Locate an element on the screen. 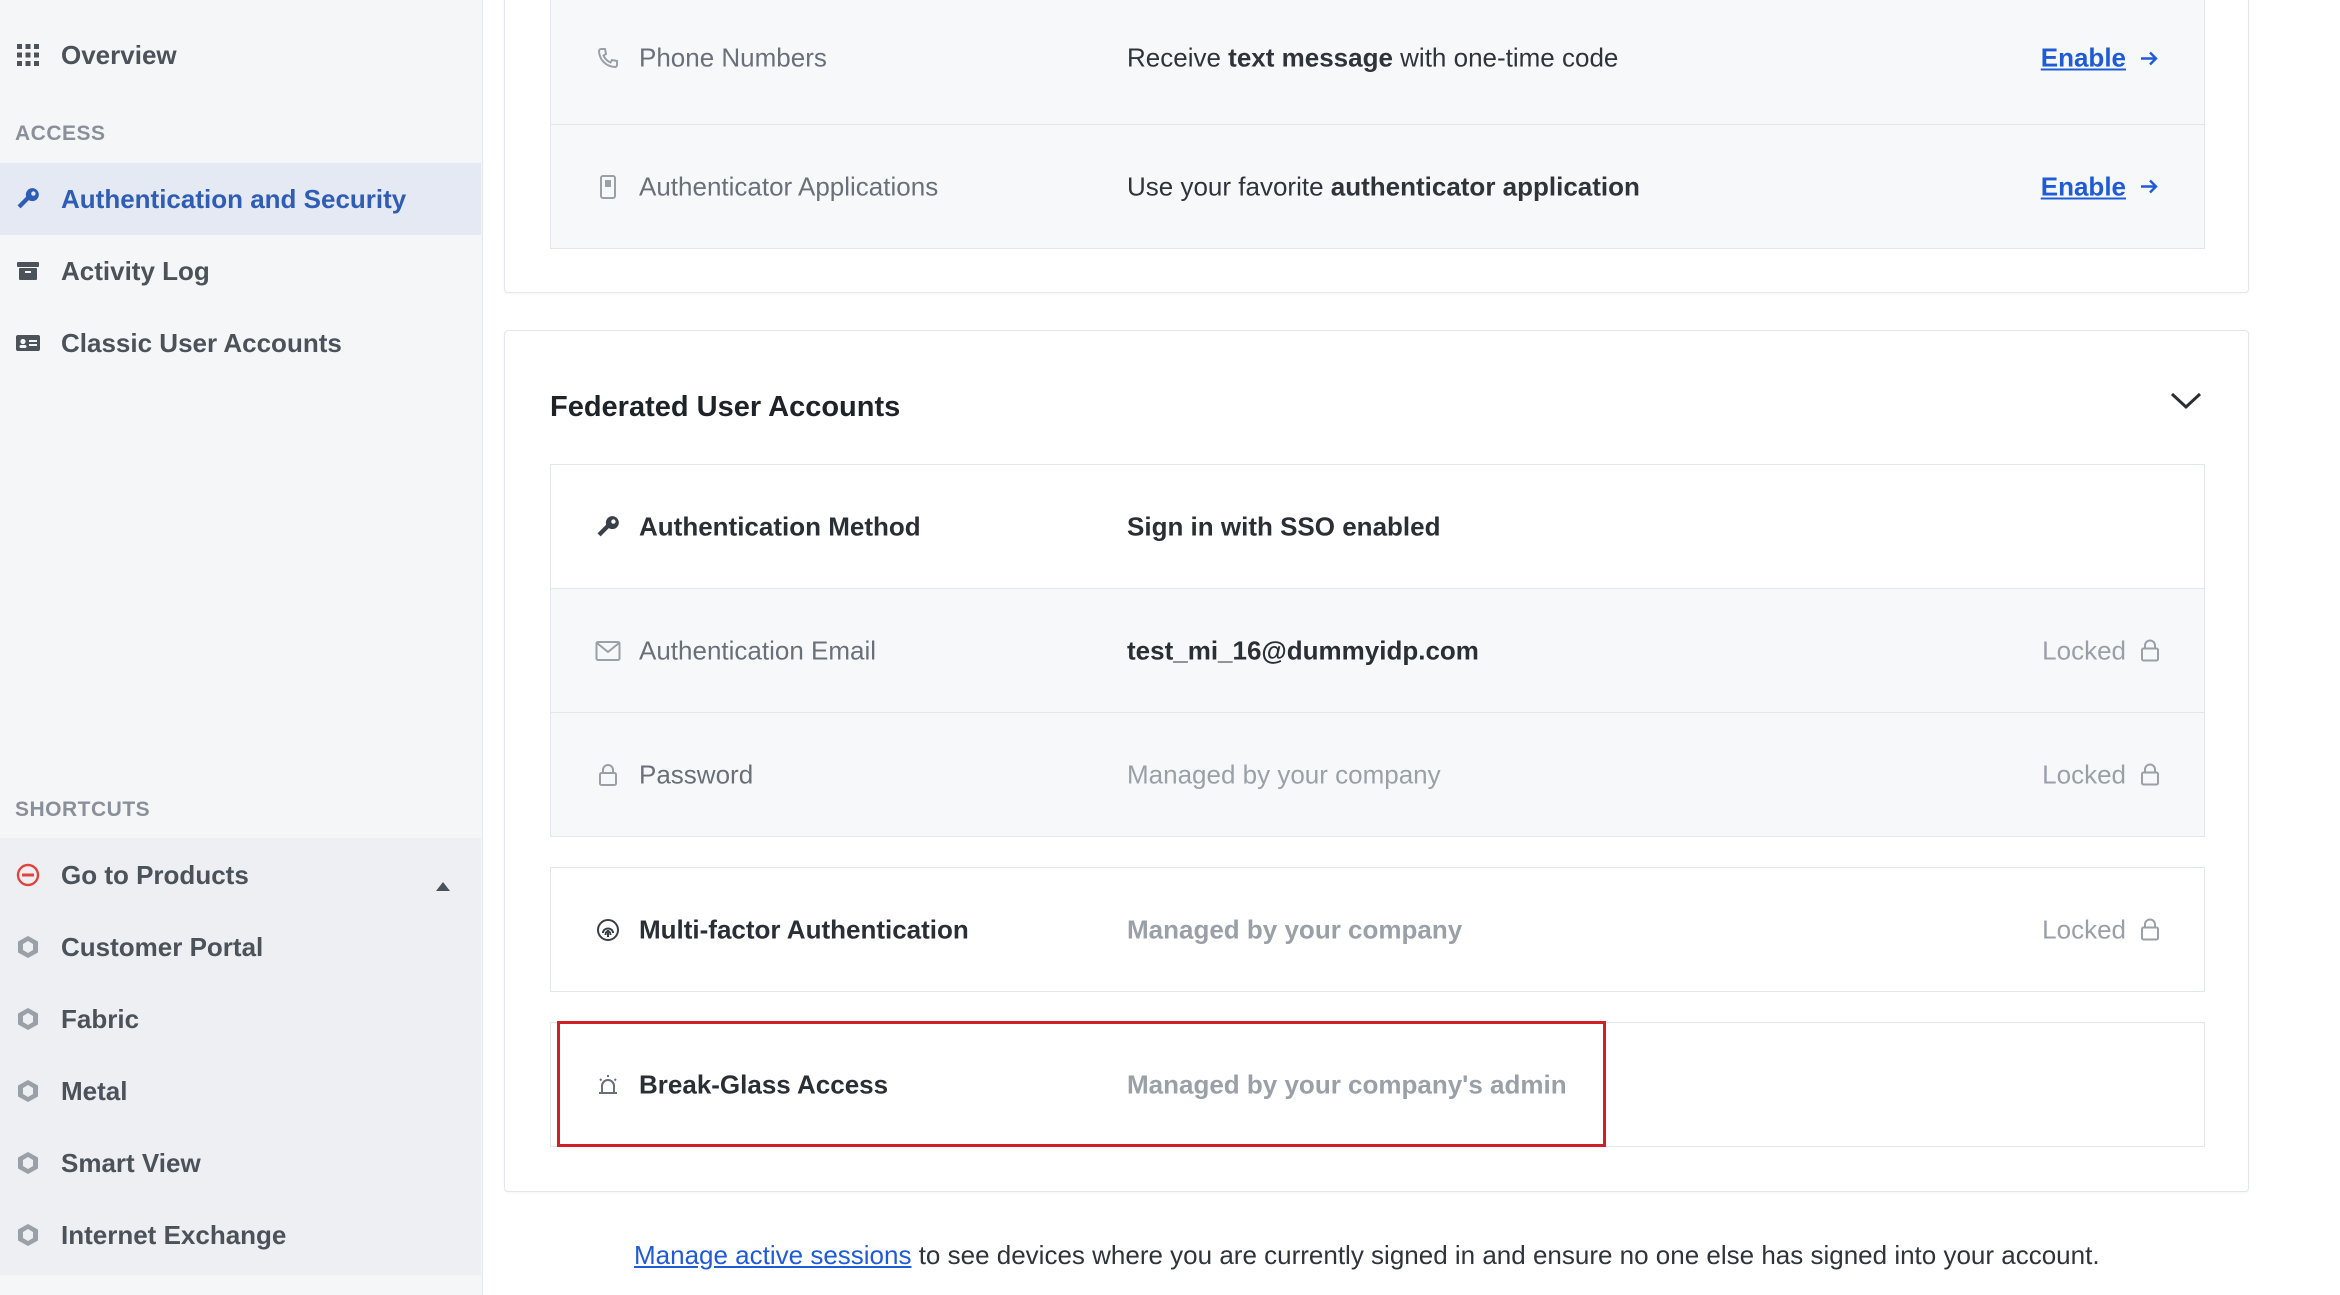 This screenshot has width=2340, height=1295. envelope-icon is located at coordinates (608, 651).